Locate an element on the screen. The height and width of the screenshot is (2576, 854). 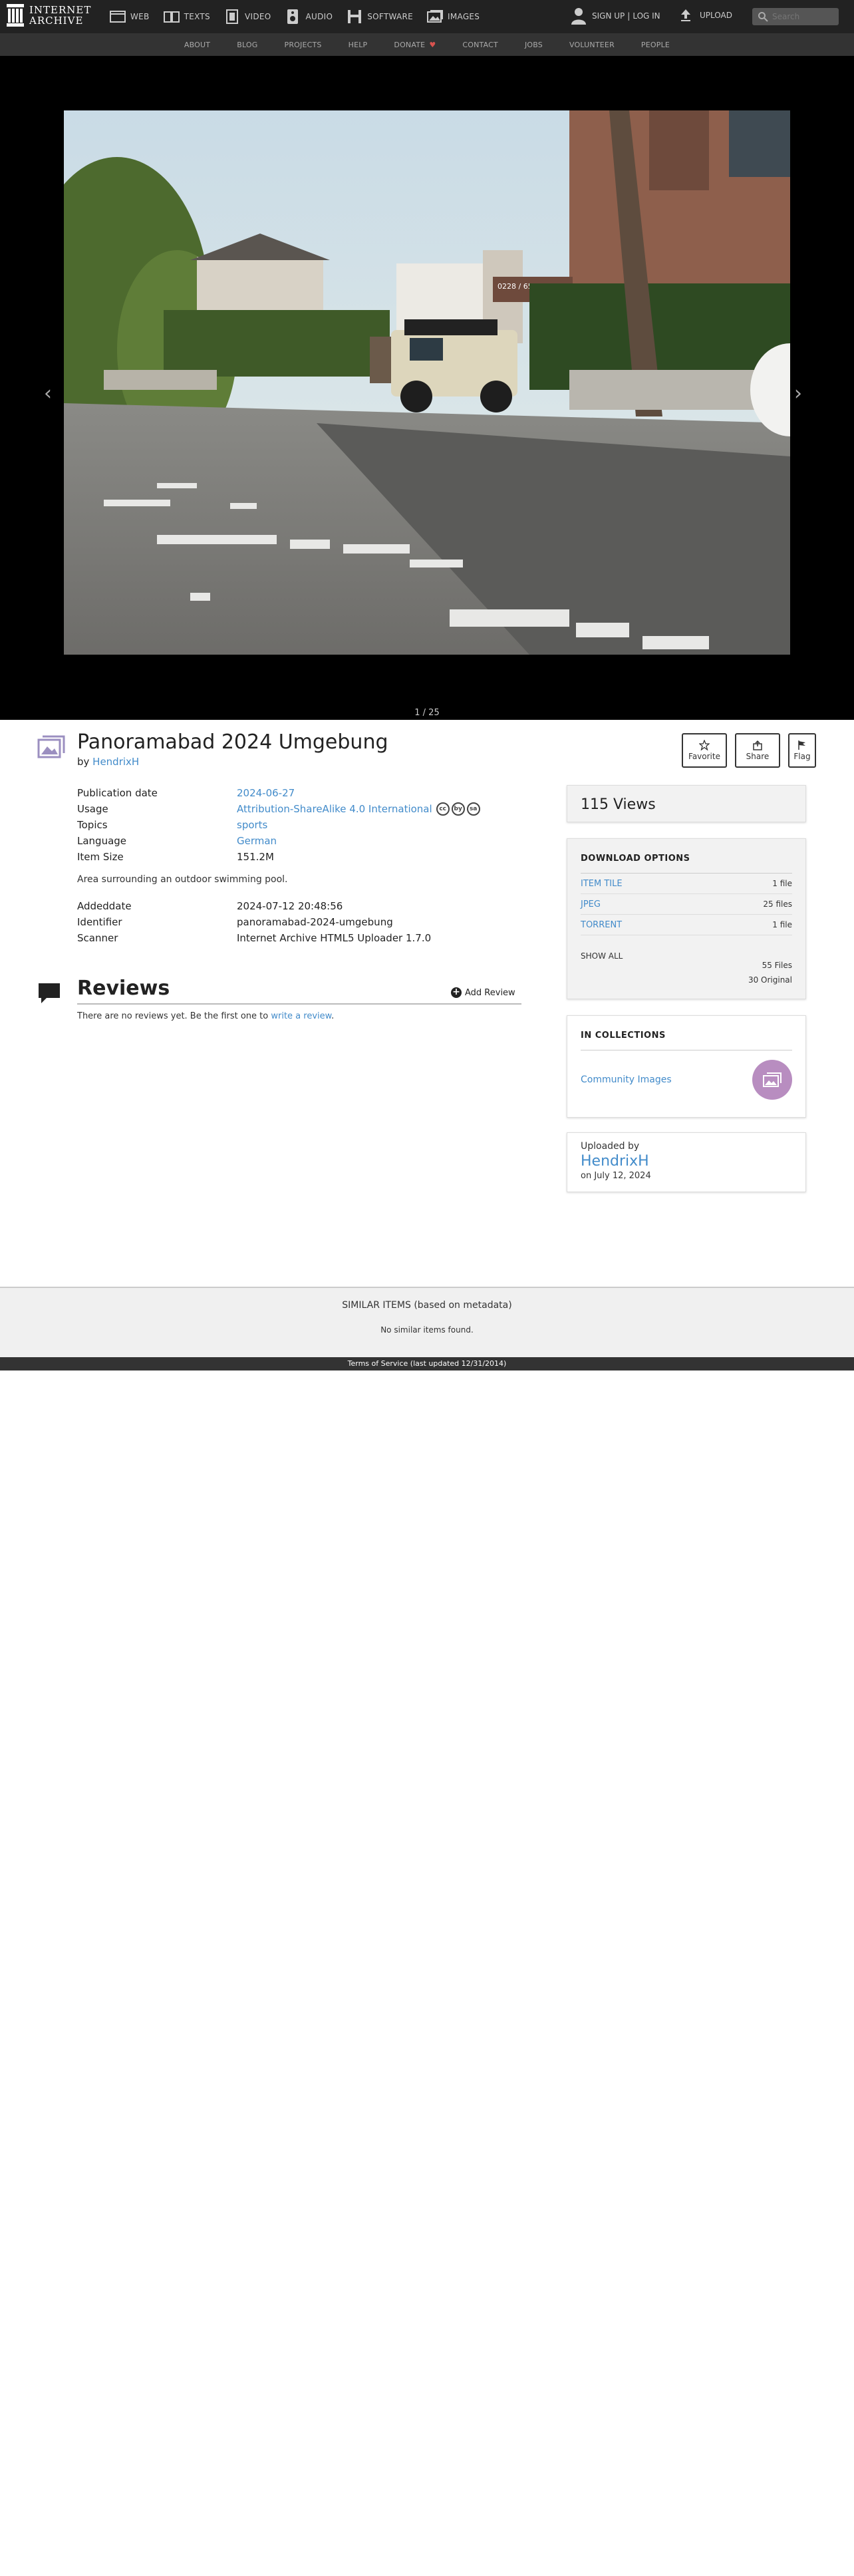
no-reviews-period: . is located at coordinates (333, 1016).